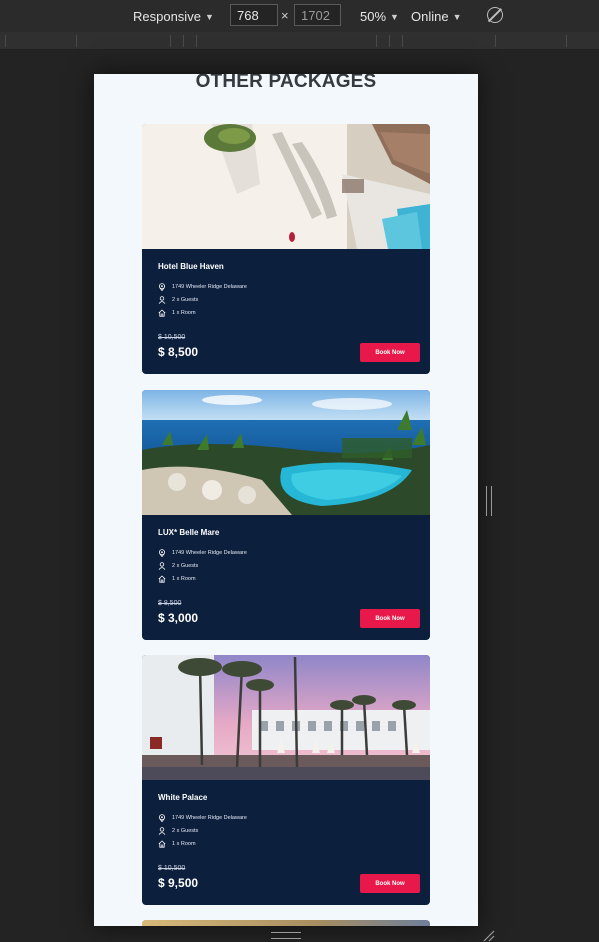 Image resolution: width=599 pixels, height=942 pixels. Describe the element at coordinates (183, 797) in the screenshot. I see `package-name: White Palace` at that location.